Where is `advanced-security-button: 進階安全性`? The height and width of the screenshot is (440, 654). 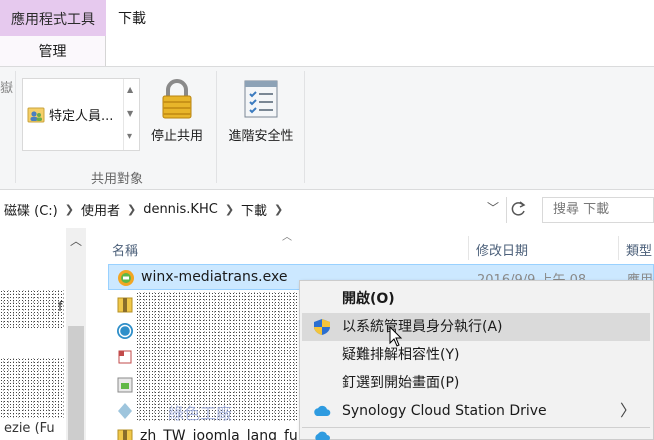 advanced-security-button: 進階安全性 is located at coordinates (261, 110).